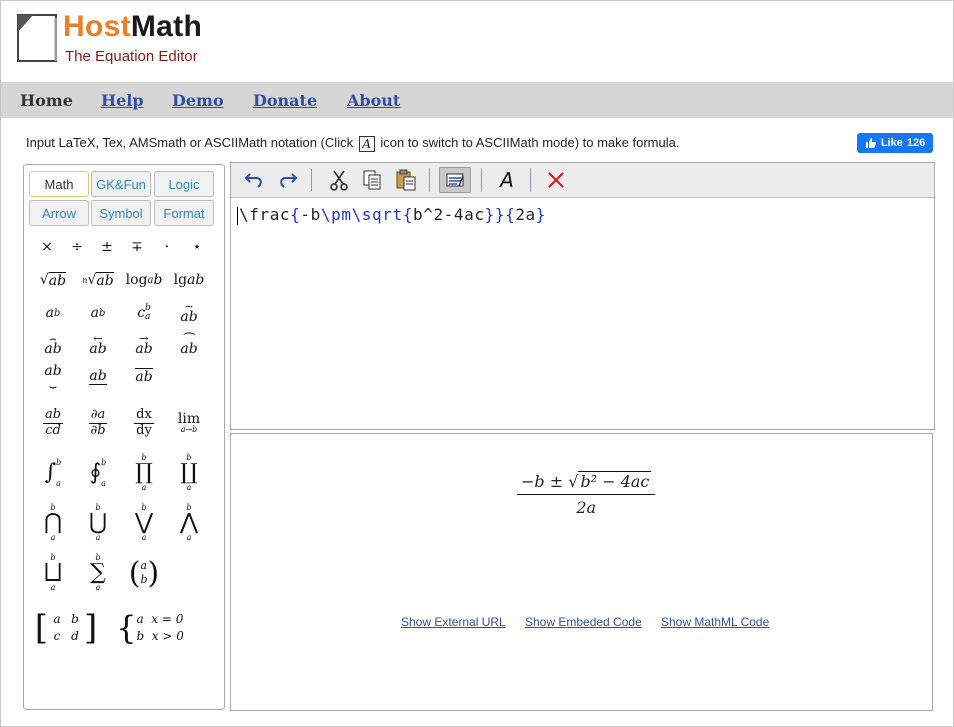  What do you see at coordinates (131, 56) in the screenshot?
I see `brand-tagline: The Equation Editor` at bounding box center [131, 56].